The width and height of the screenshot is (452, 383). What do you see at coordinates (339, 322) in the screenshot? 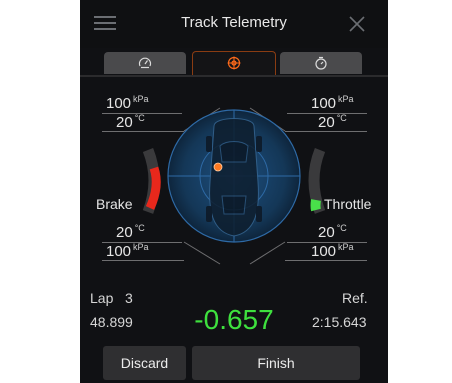
I see `reference-time: 2:15.643` at bounding box center [339, 322].